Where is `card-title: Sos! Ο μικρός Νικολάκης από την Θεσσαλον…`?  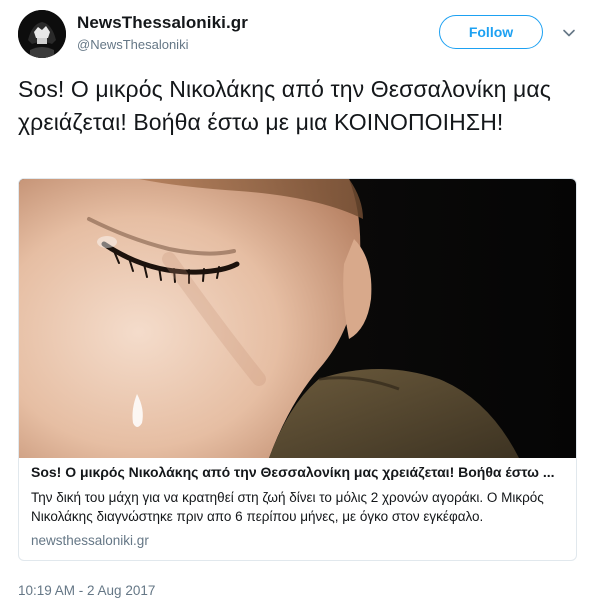
card-title: Sos! Ο μικρός Νικολάκης από την Θεσσαλον… is located at coordinates (297, 472).